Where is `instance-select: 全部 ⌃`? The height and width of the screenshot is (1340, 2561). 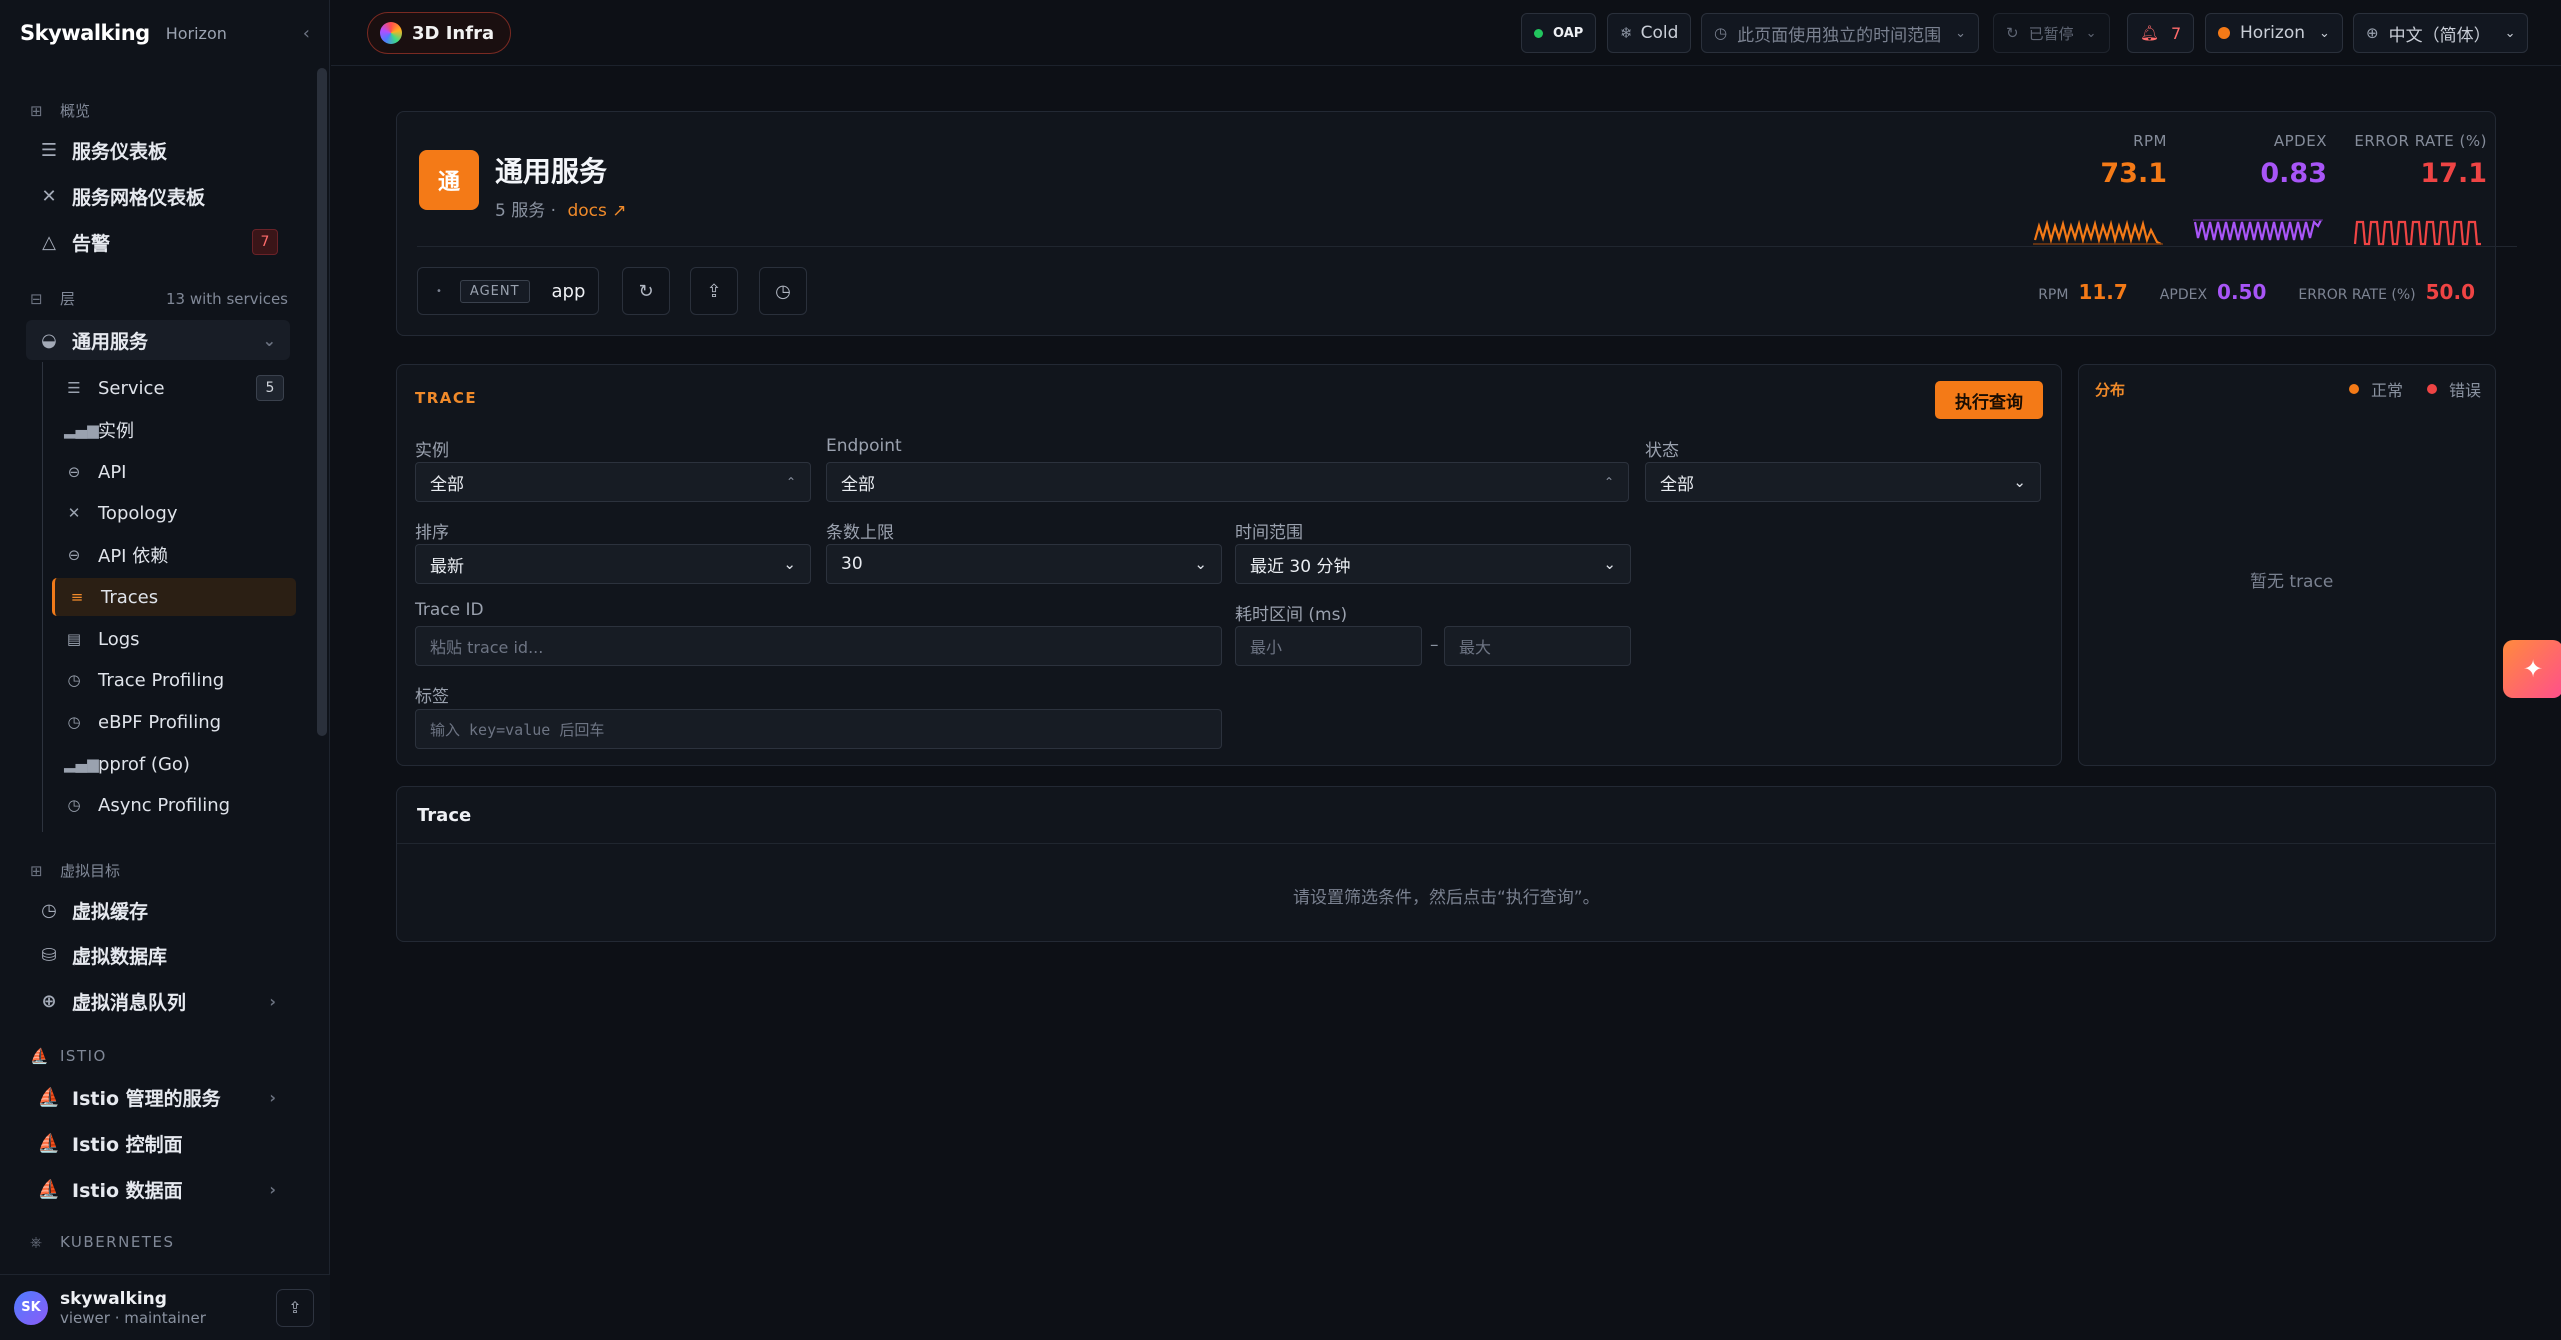 instance-select: 全部 ⌃ is located at coordinates (613, 482).